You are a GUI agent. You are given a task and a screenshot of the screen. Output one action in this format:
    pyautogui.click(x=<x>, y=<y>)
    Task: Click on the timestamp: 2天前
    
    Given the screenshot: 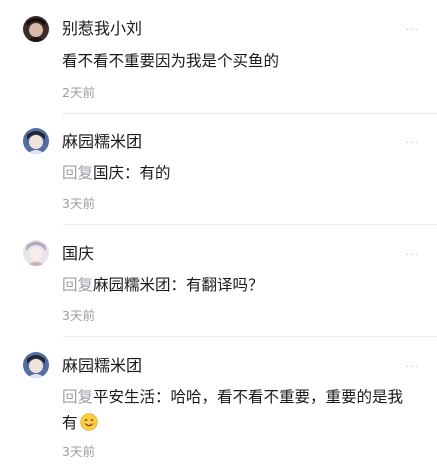 What is the action you would take?
    pyautogui.click(x=78, y=92)
    